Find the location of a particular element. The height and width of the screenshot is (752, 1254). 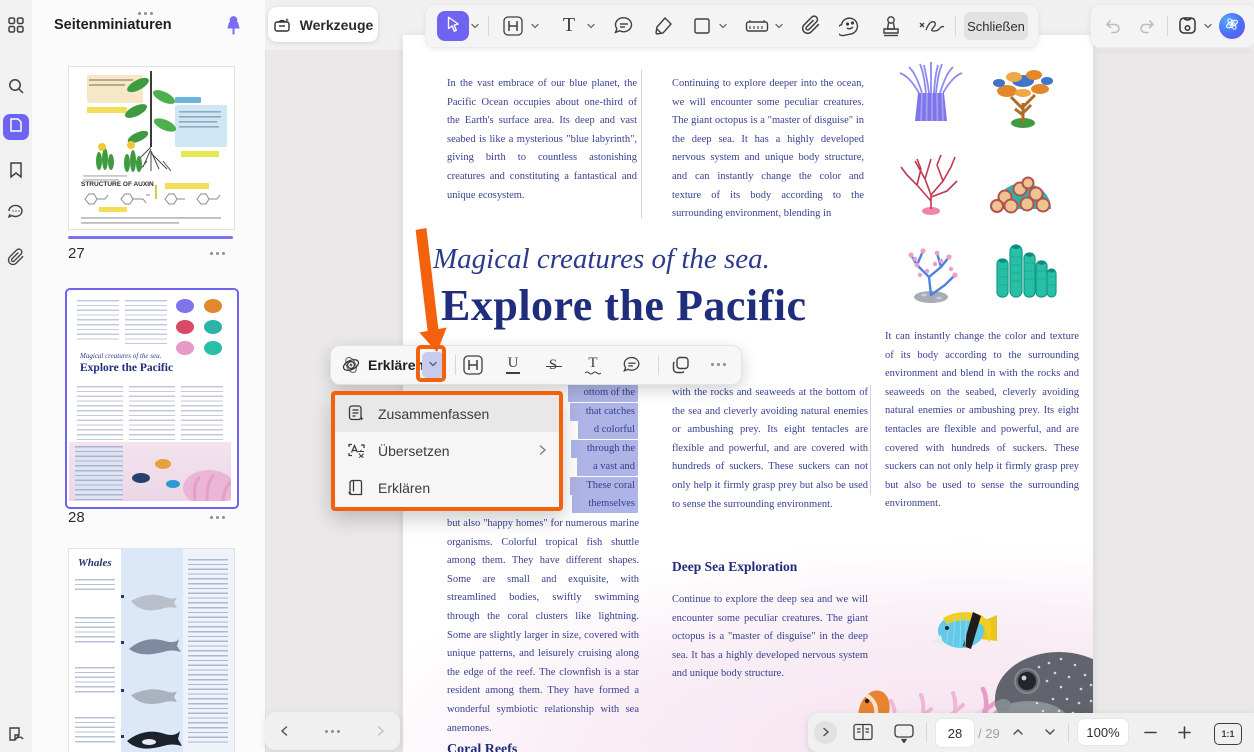

selected-line: through the is located at coordinates (604, 449).